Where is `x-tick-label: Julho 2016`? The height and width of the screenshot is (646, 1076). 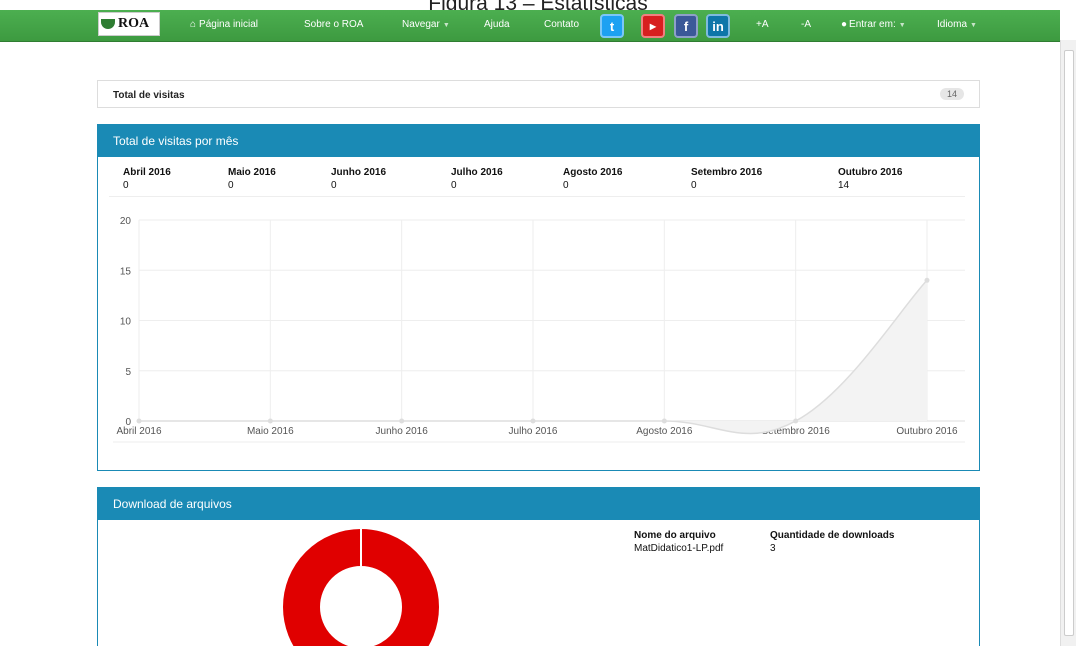
x-tick-label: Julho 2016 is located at coordinates (533, 431).